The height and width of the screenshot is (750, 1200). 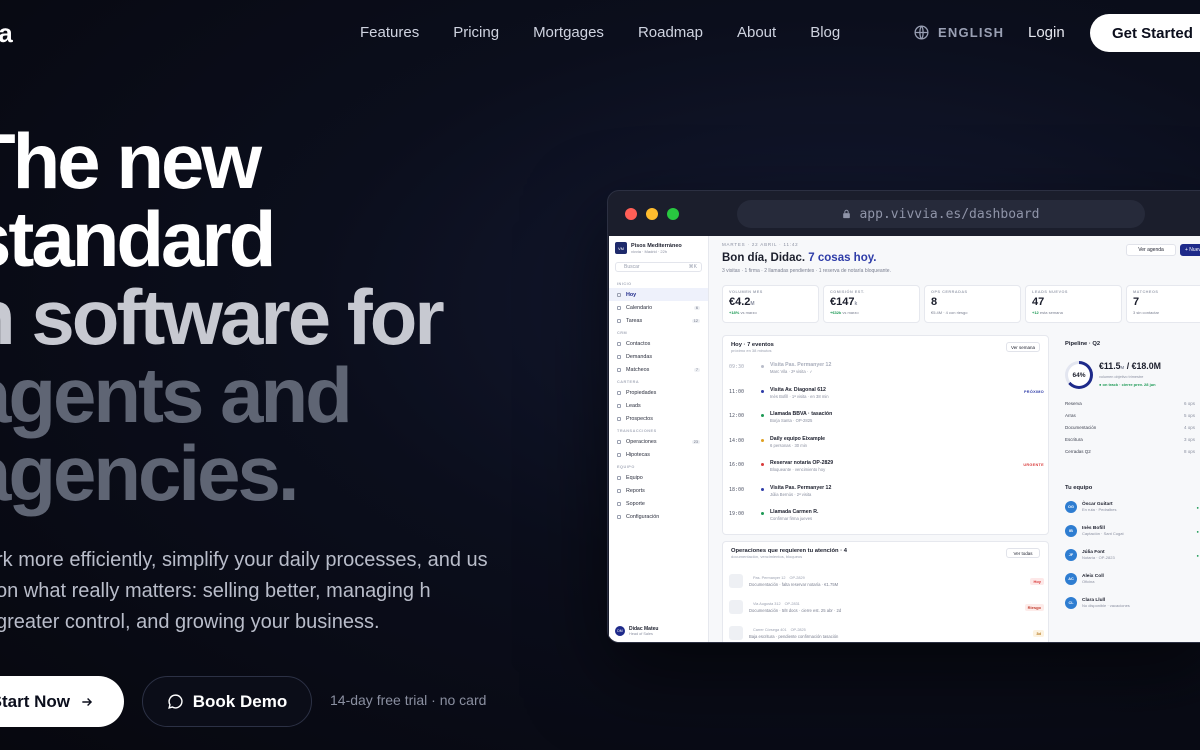 I want to click on member-avatar: AC, so click(x=1071, y=579).